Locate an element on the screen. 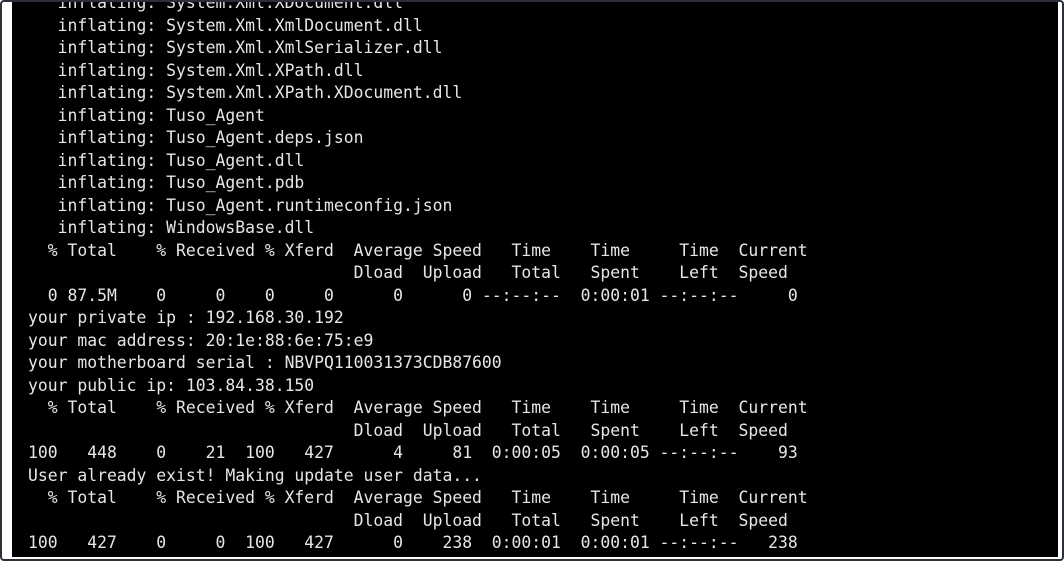  terminal-line: inflating: Tuso_Agent.dll is located at coordinates (166, 160).